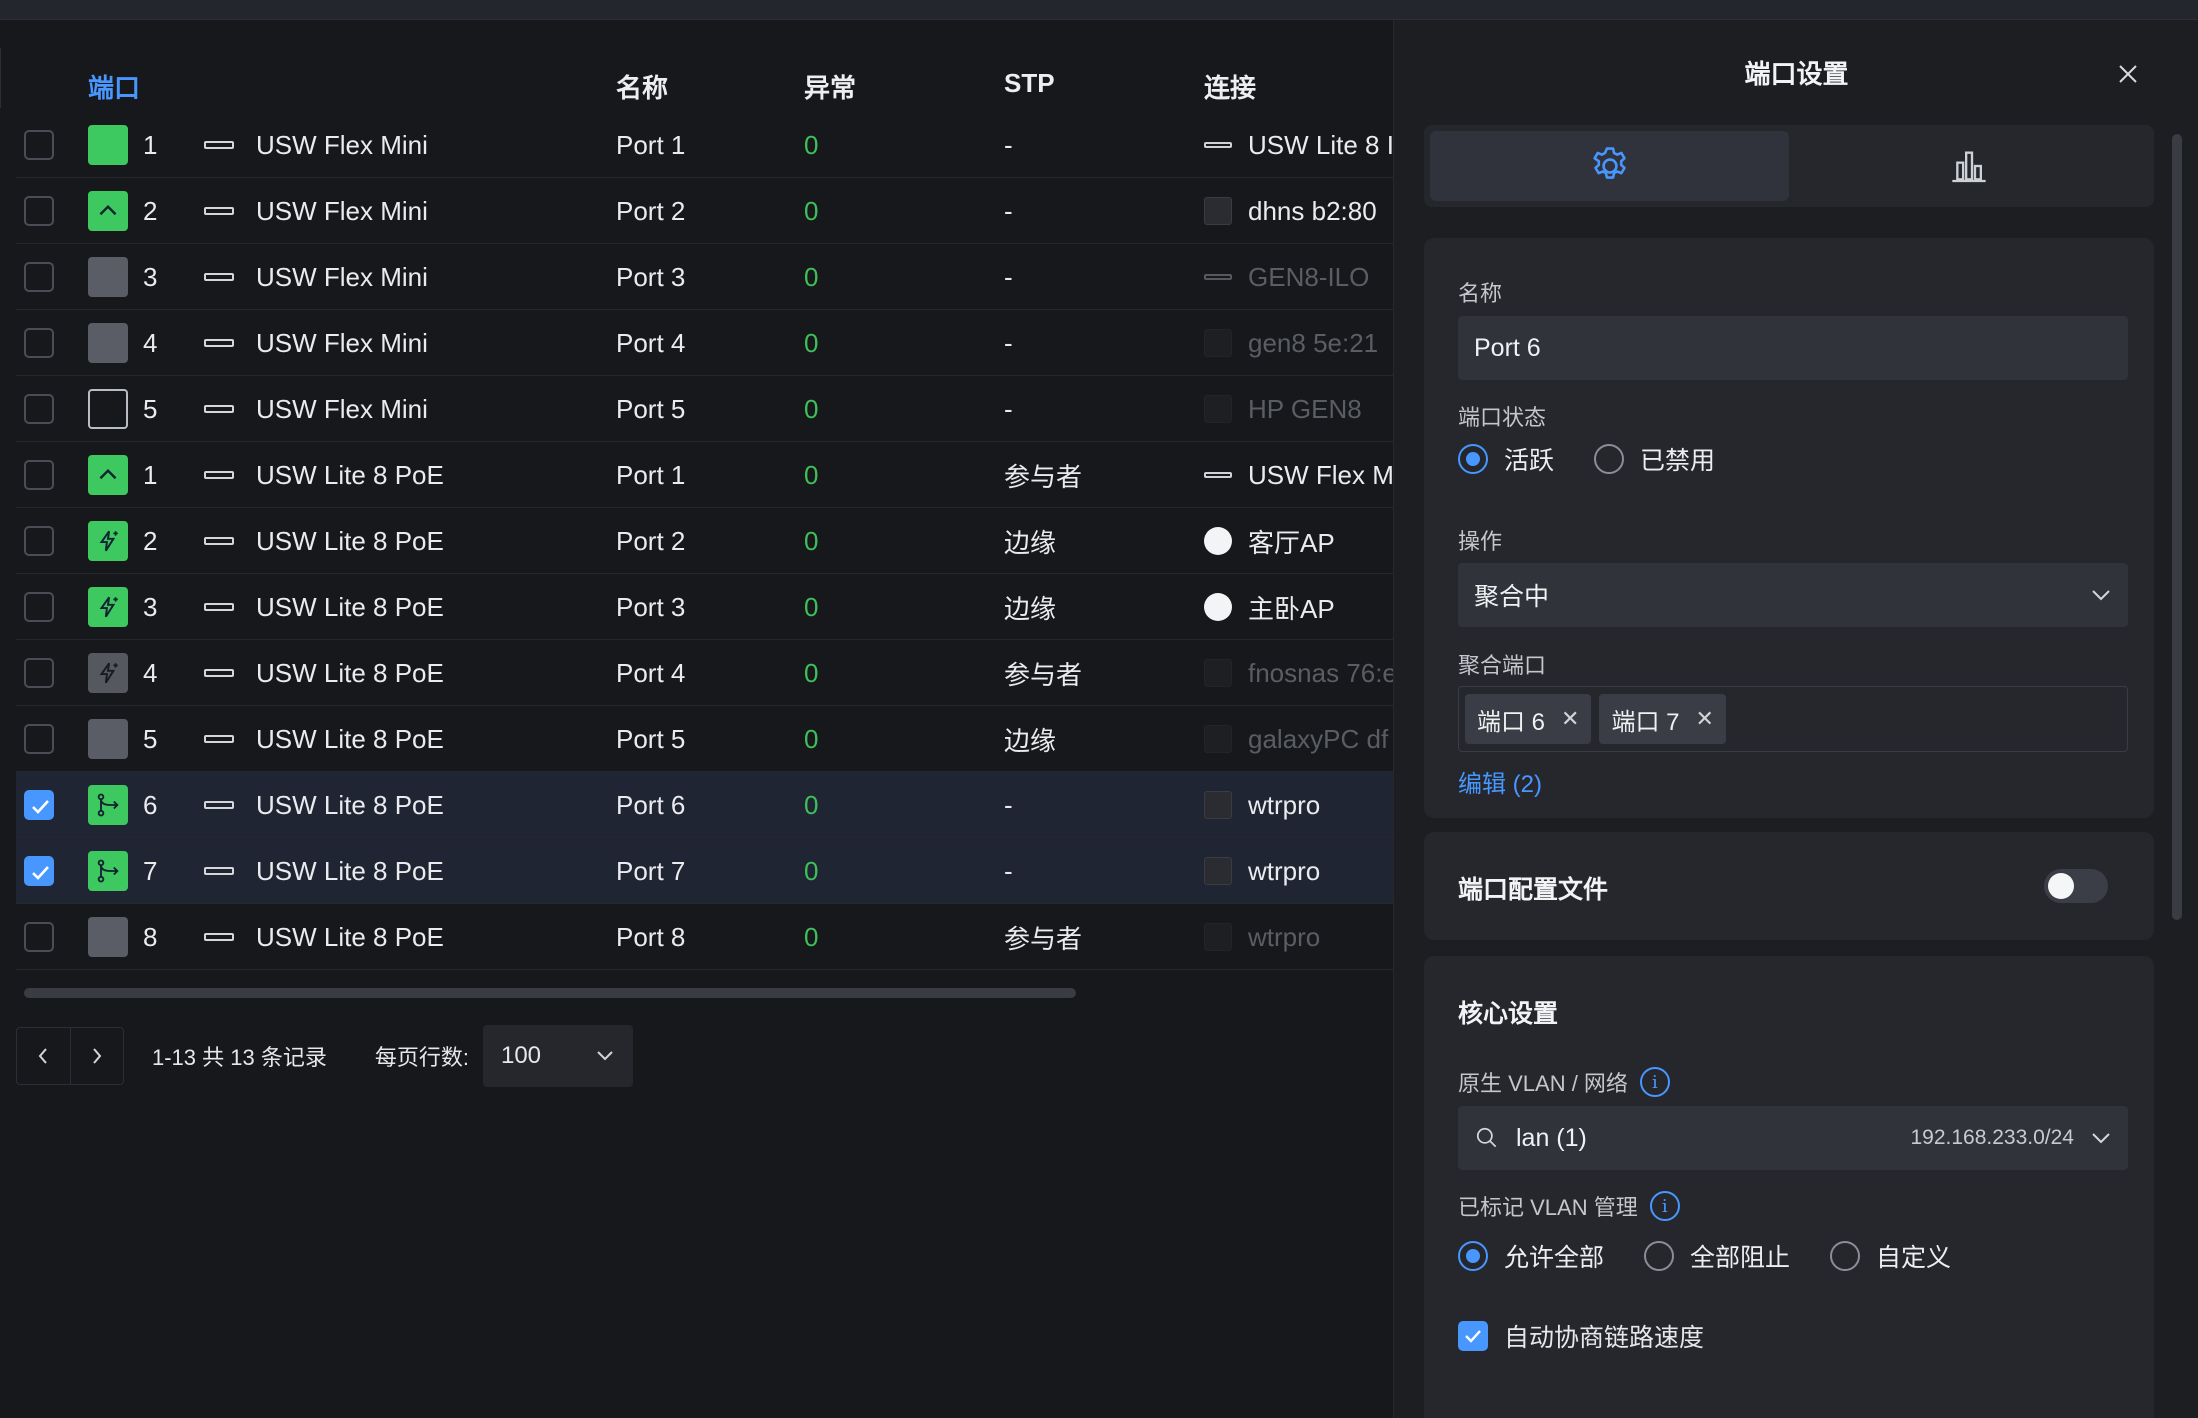 The width and height of the screenshot is (2198, 1418). What do you see at coordinates (704, 805) in the screenshot?
I see `table-row: 6 USW Lite 8 PoE Port 6 0 - wtrpro` at bounding box center [704, 805].